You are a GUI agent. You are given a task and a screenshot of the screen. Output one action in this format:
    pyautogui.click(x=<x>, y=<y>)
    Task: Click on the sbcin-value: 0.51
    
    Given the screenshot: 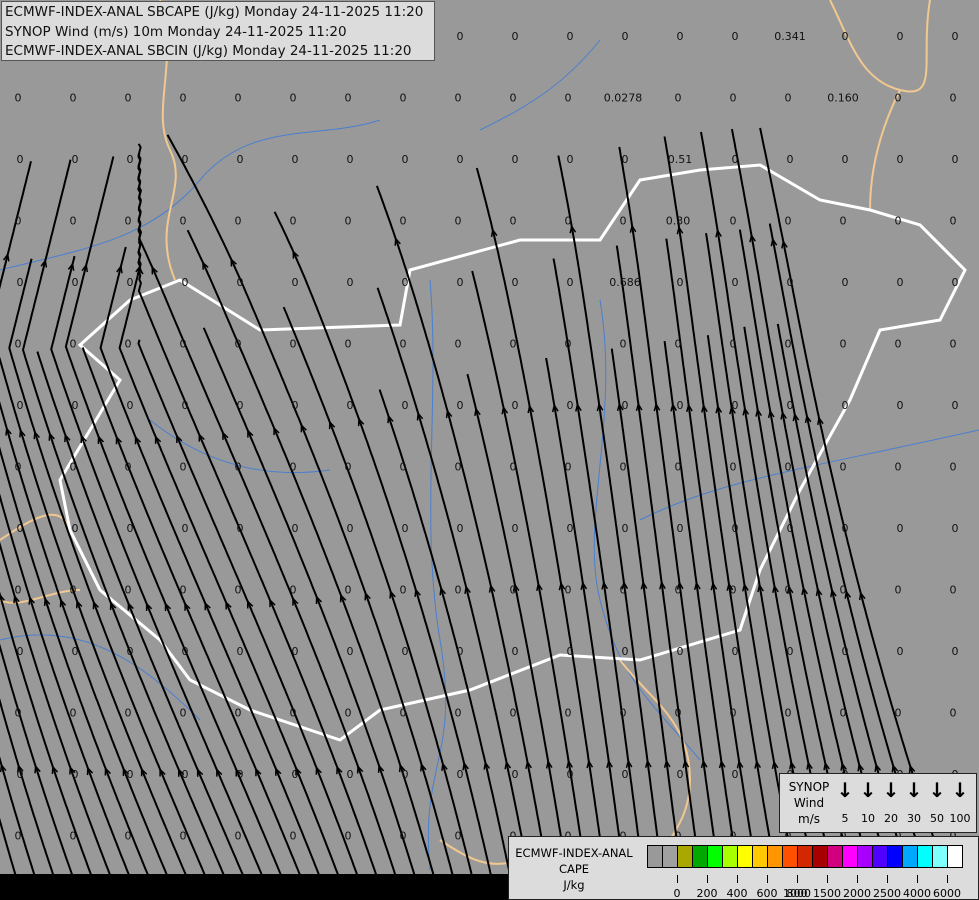 What is the action you would take?
    pyautogui.click(x=680, y=159)
    